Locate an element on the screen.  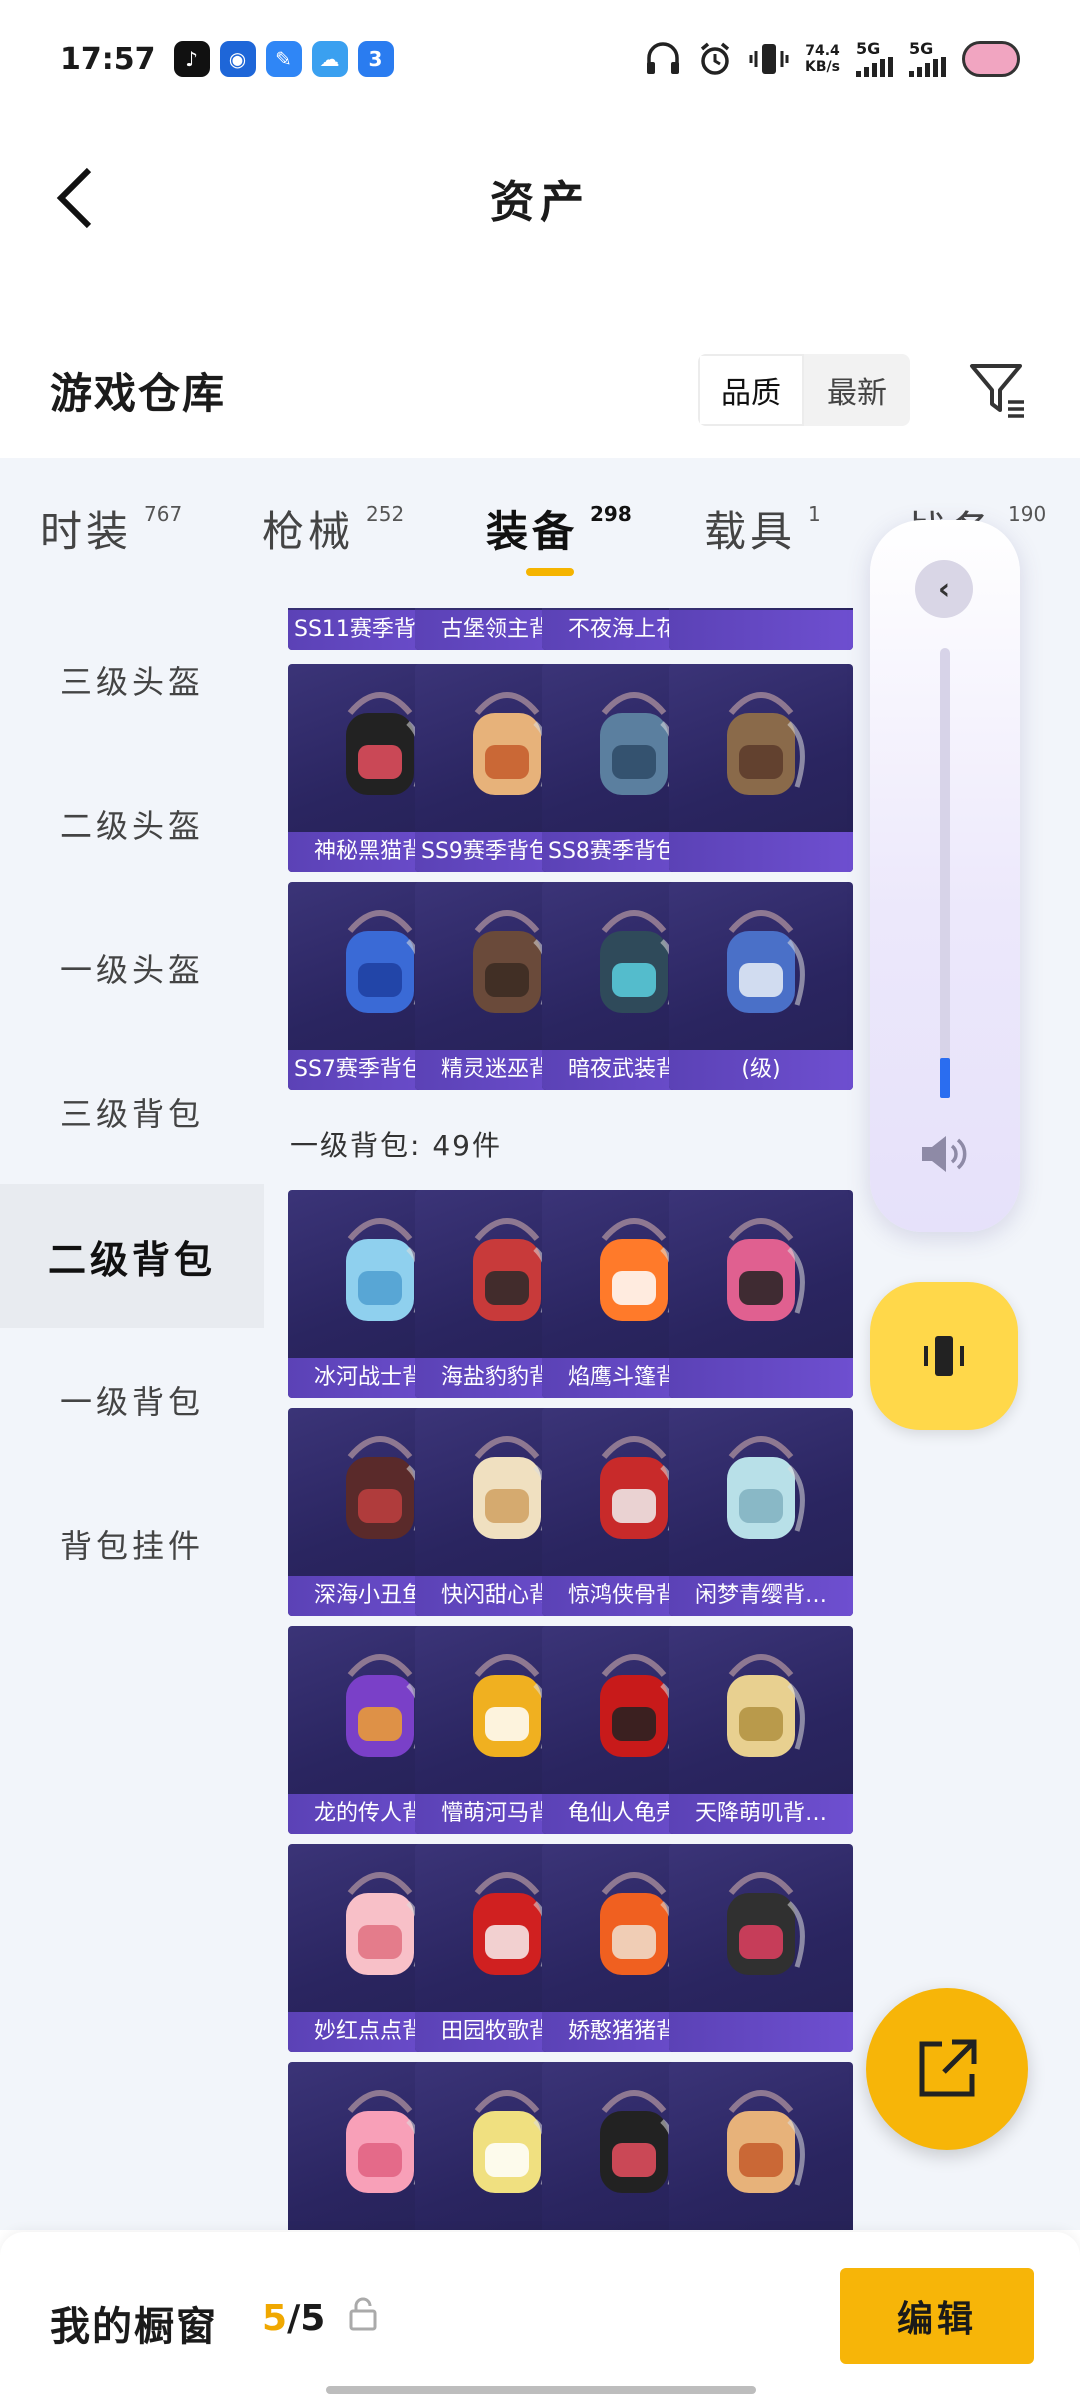
sort-toggle: 品质 最新 is located at coordinates (804, 390).